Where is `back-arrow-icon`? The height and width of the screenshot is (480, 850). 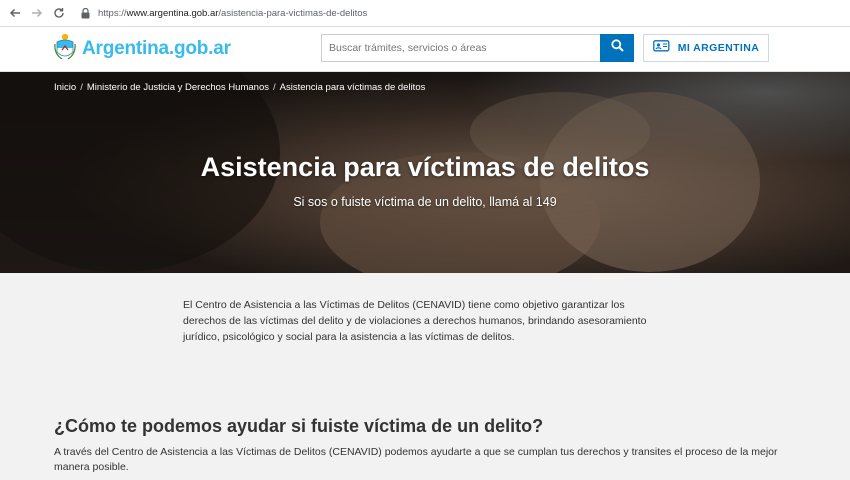 back-arrow-icon is located at coordinates (15, 13).